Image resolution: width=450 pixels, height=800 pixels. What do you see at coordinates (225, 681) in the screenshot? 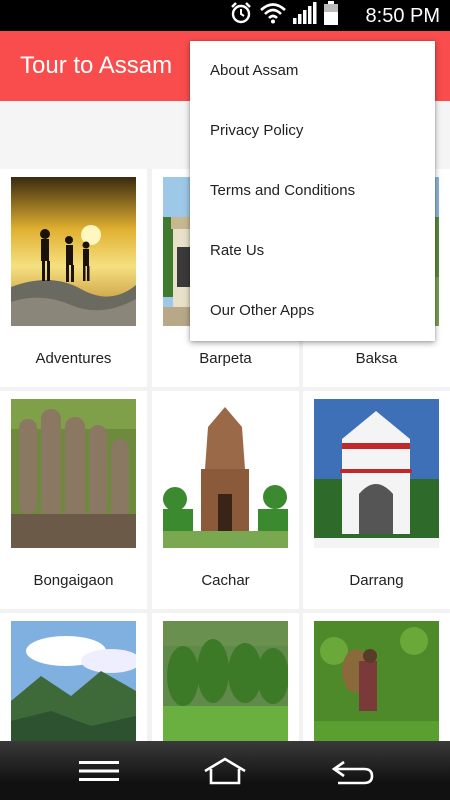
I see `fields-image` at bounding box center [225, 681].